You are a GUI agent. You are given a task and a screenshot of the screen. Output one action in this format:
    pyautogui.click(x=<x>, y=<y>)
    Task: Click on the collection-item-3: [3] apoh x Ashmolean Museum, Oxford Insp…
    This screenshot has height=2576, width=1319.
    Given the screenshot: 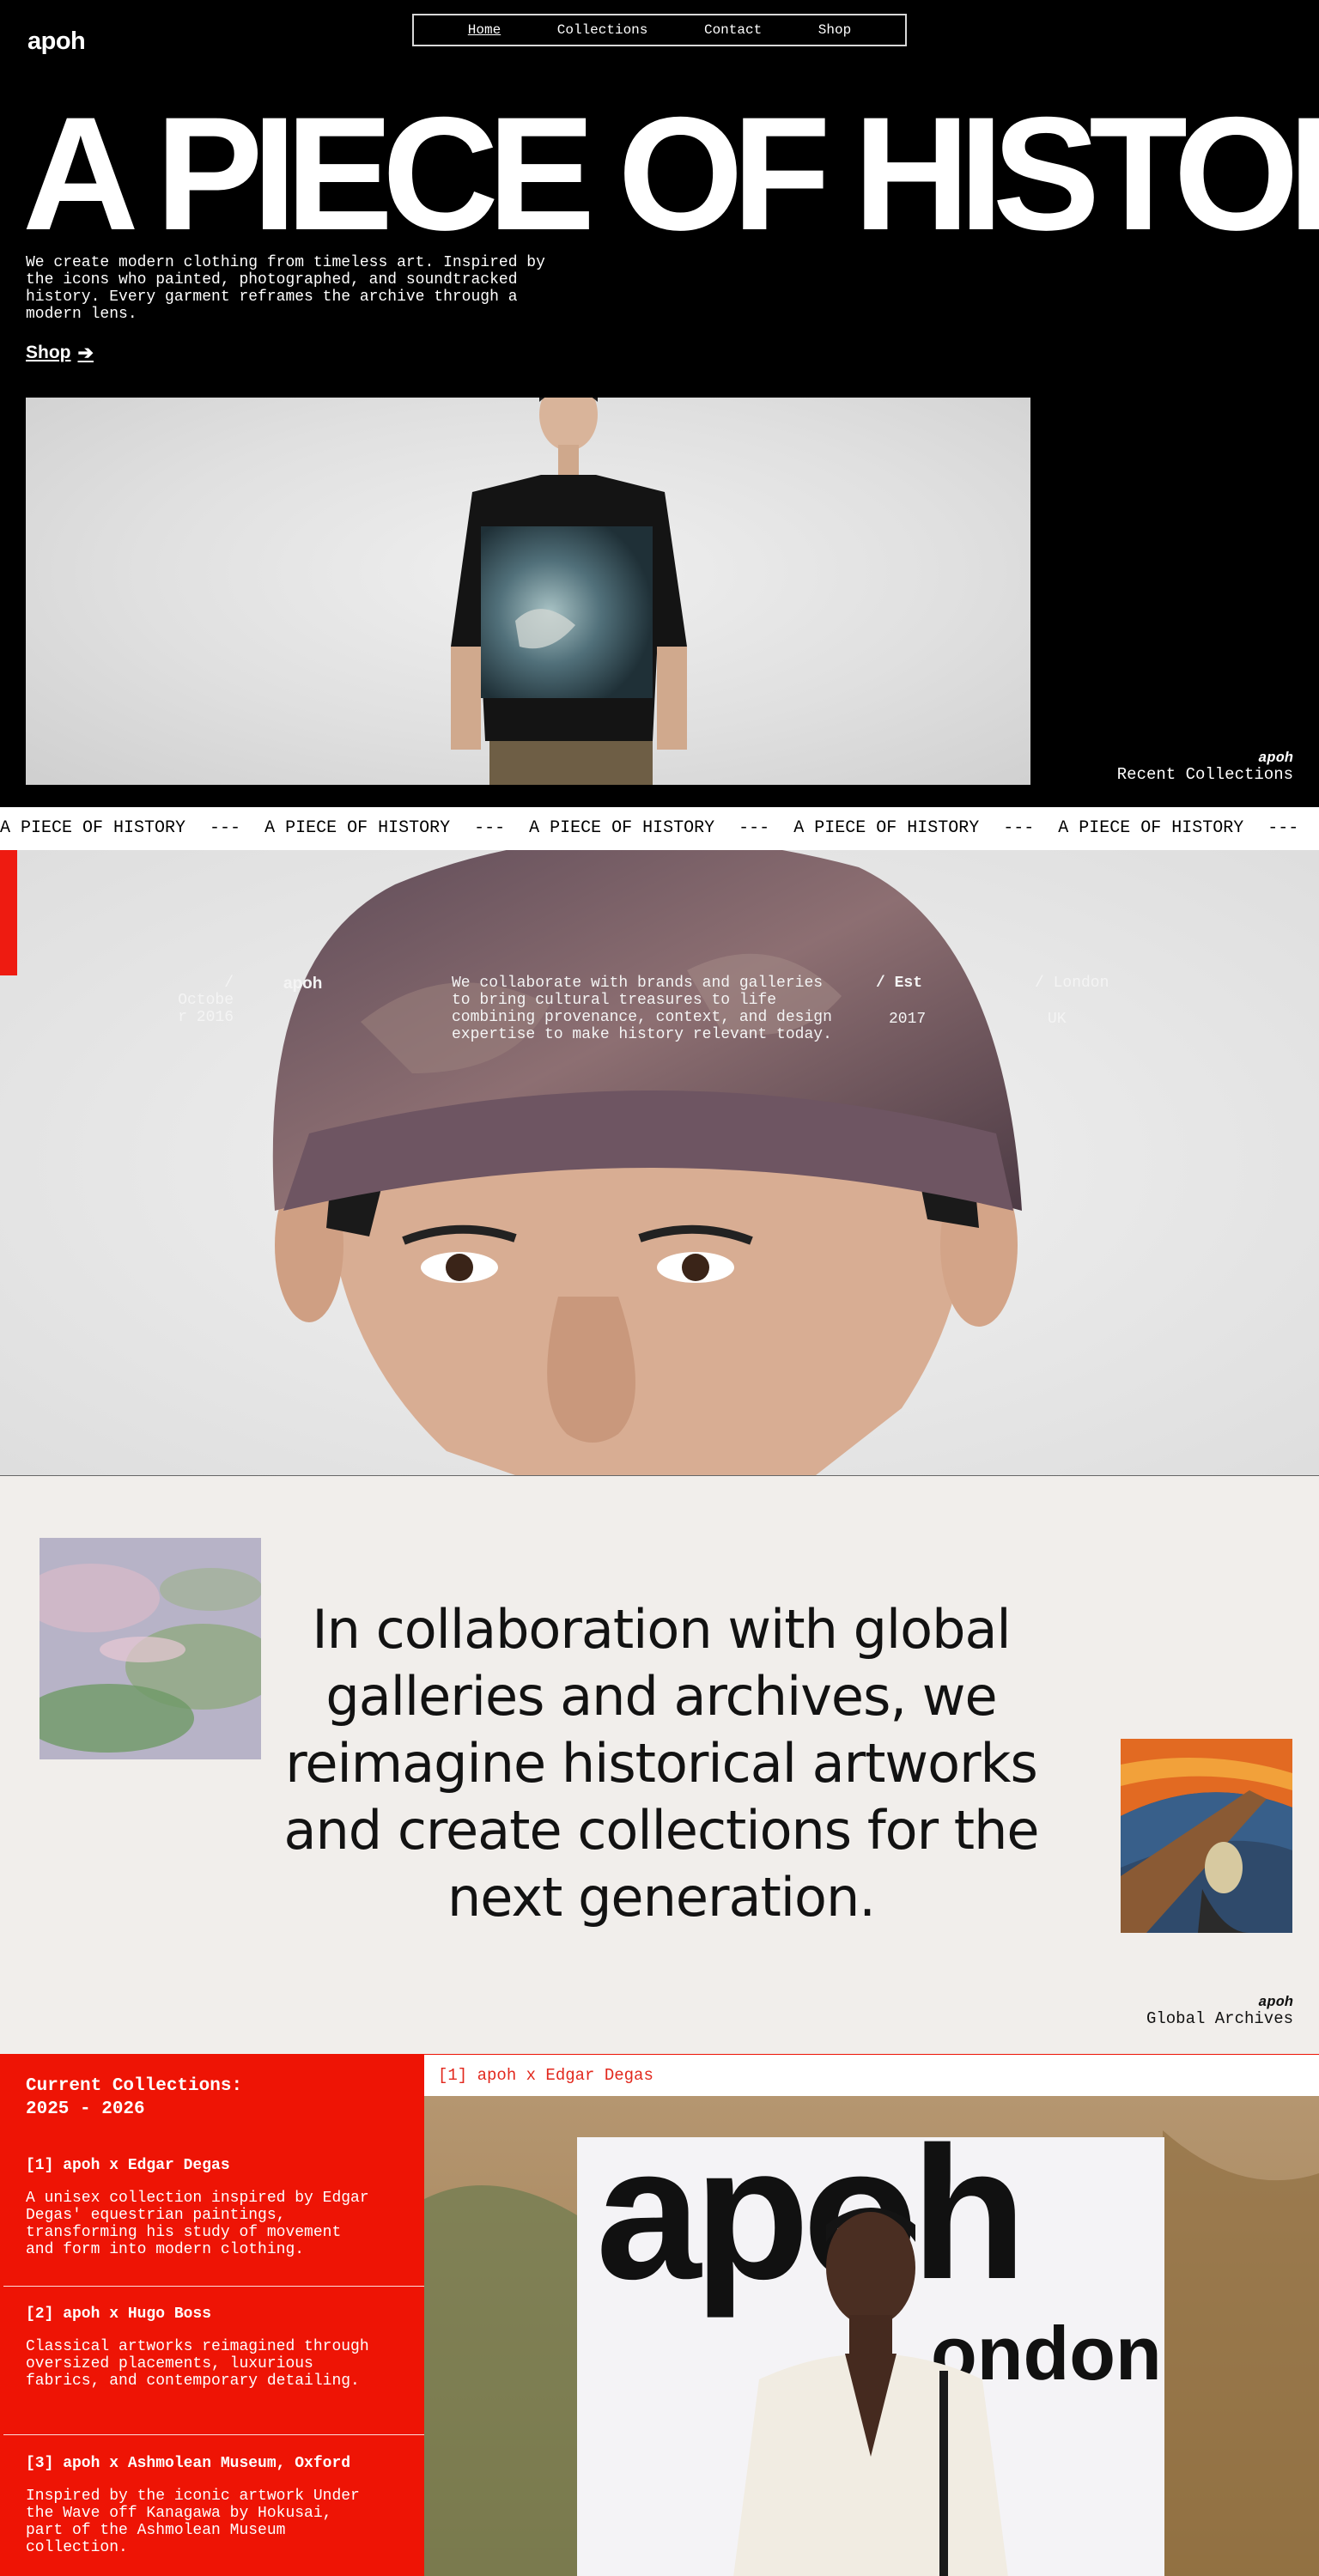 What is the action you would take?
    pyautogui.click(x=213, y=2506)
    